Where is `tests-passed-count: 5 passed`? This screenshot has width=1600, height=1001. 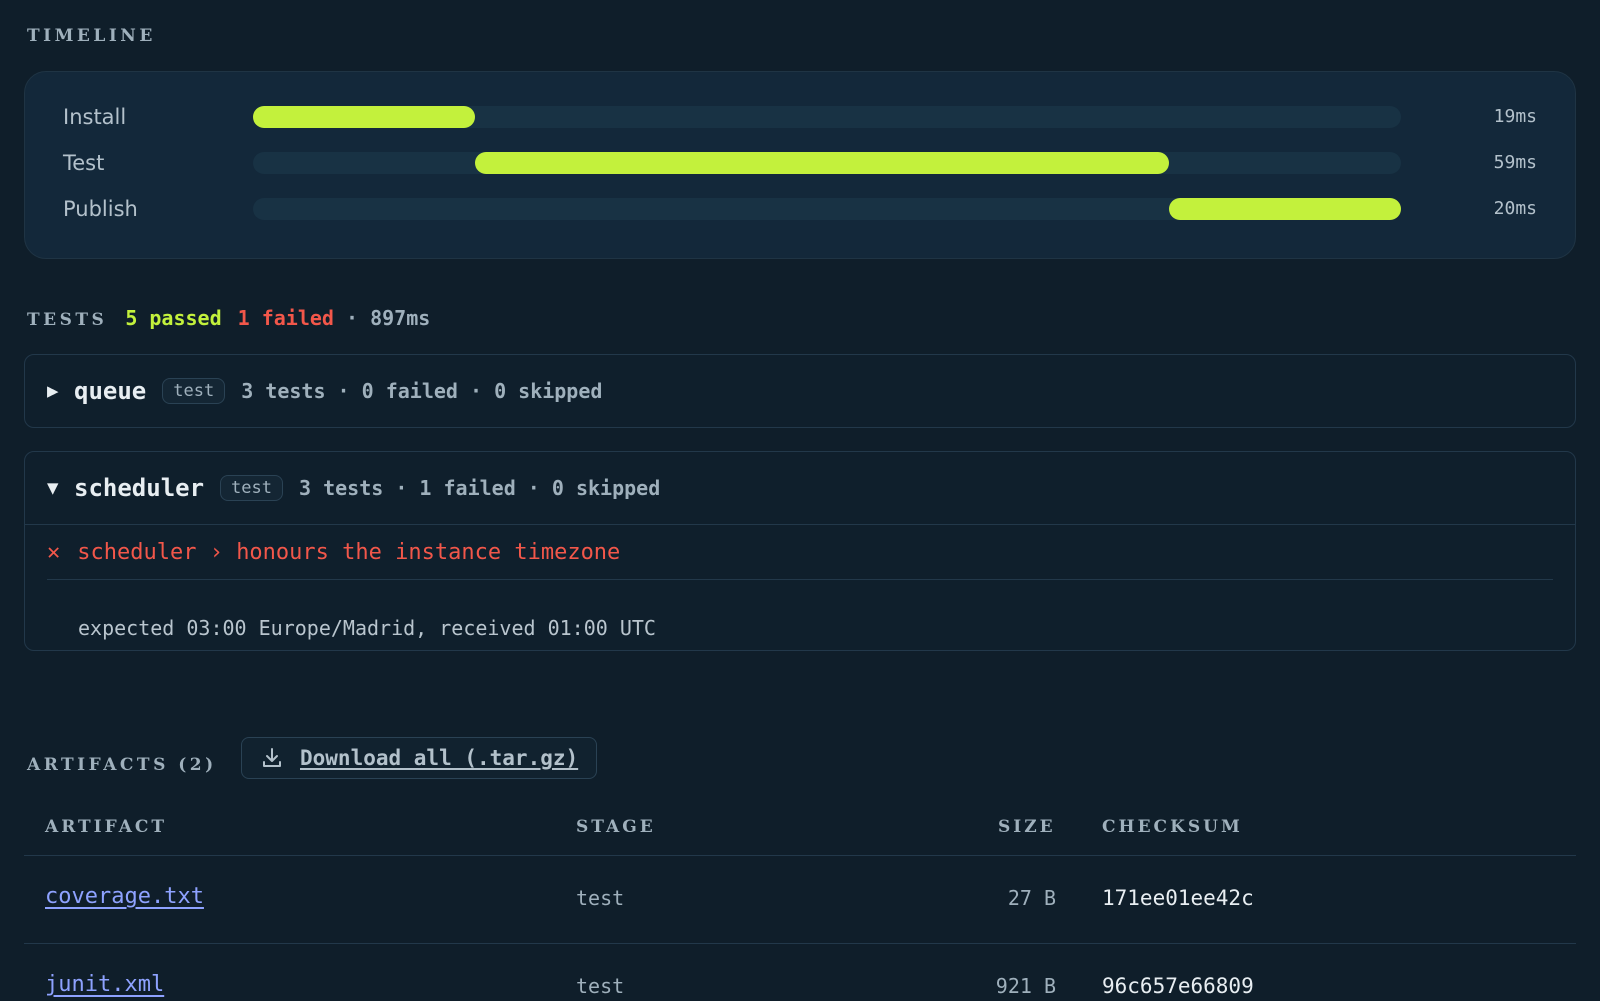
tests-passed-count: 5 passed is located at coordinates (173, 318).